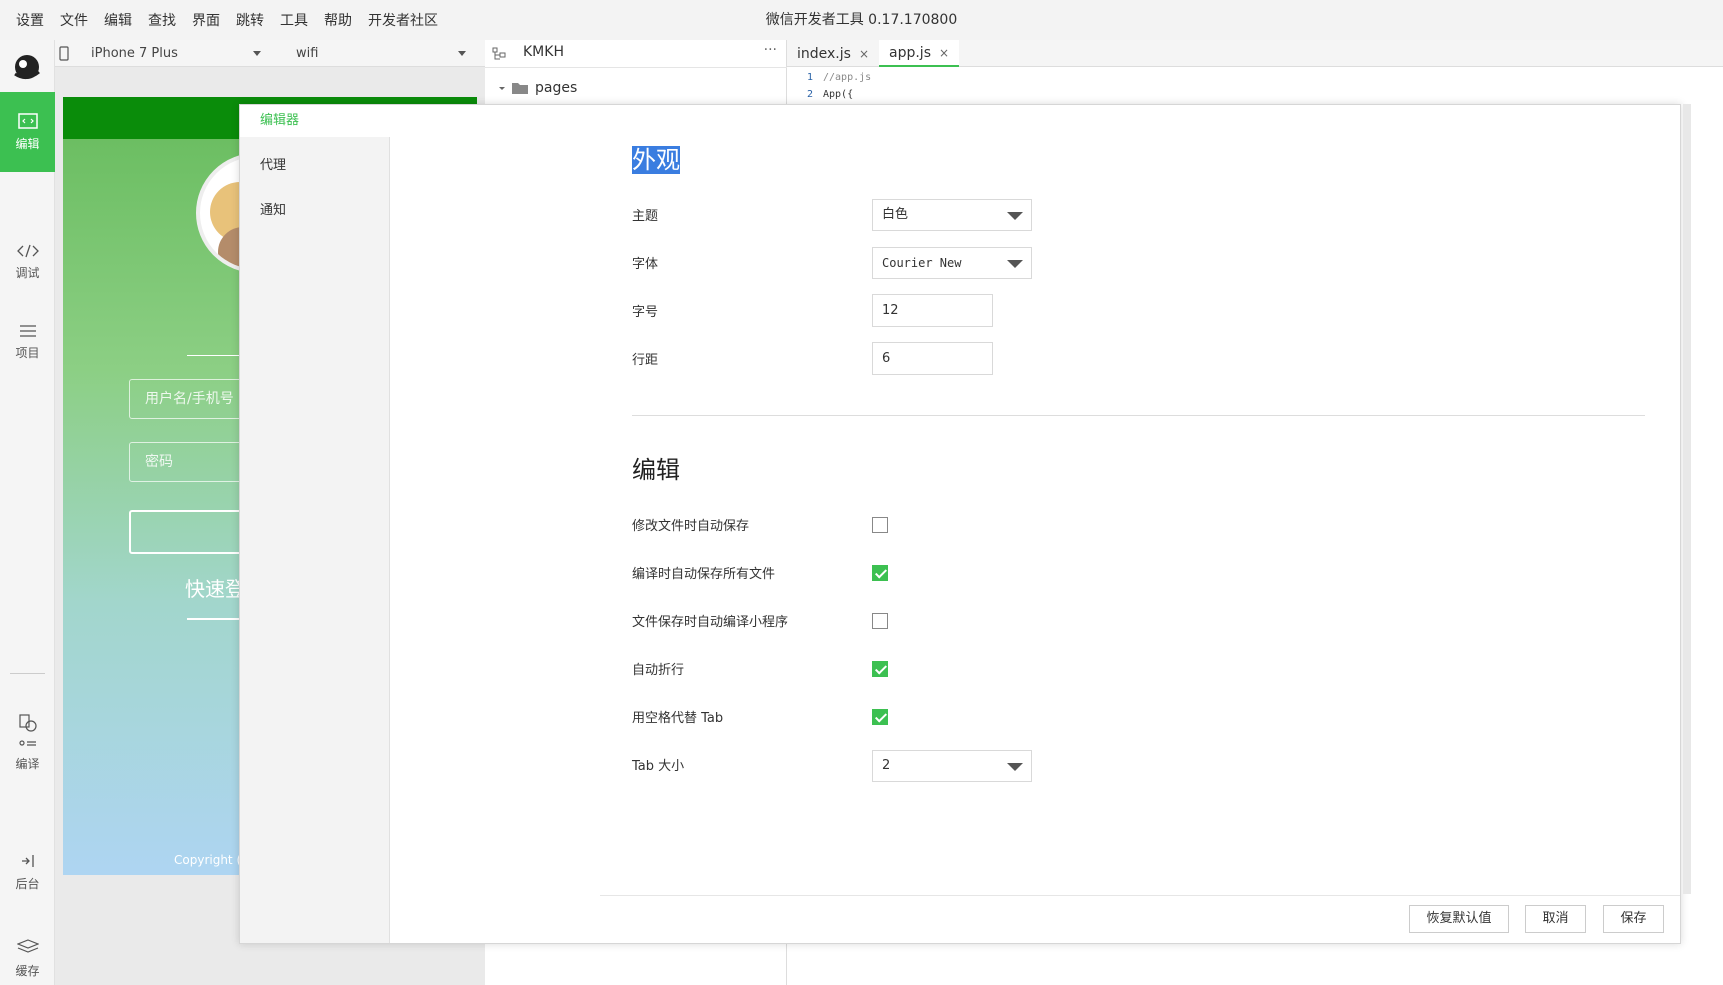  What do you see at coordinates (338, 20) in the screenshot?
I see `menu-help: 帮助` at bounding box center [338, 20].